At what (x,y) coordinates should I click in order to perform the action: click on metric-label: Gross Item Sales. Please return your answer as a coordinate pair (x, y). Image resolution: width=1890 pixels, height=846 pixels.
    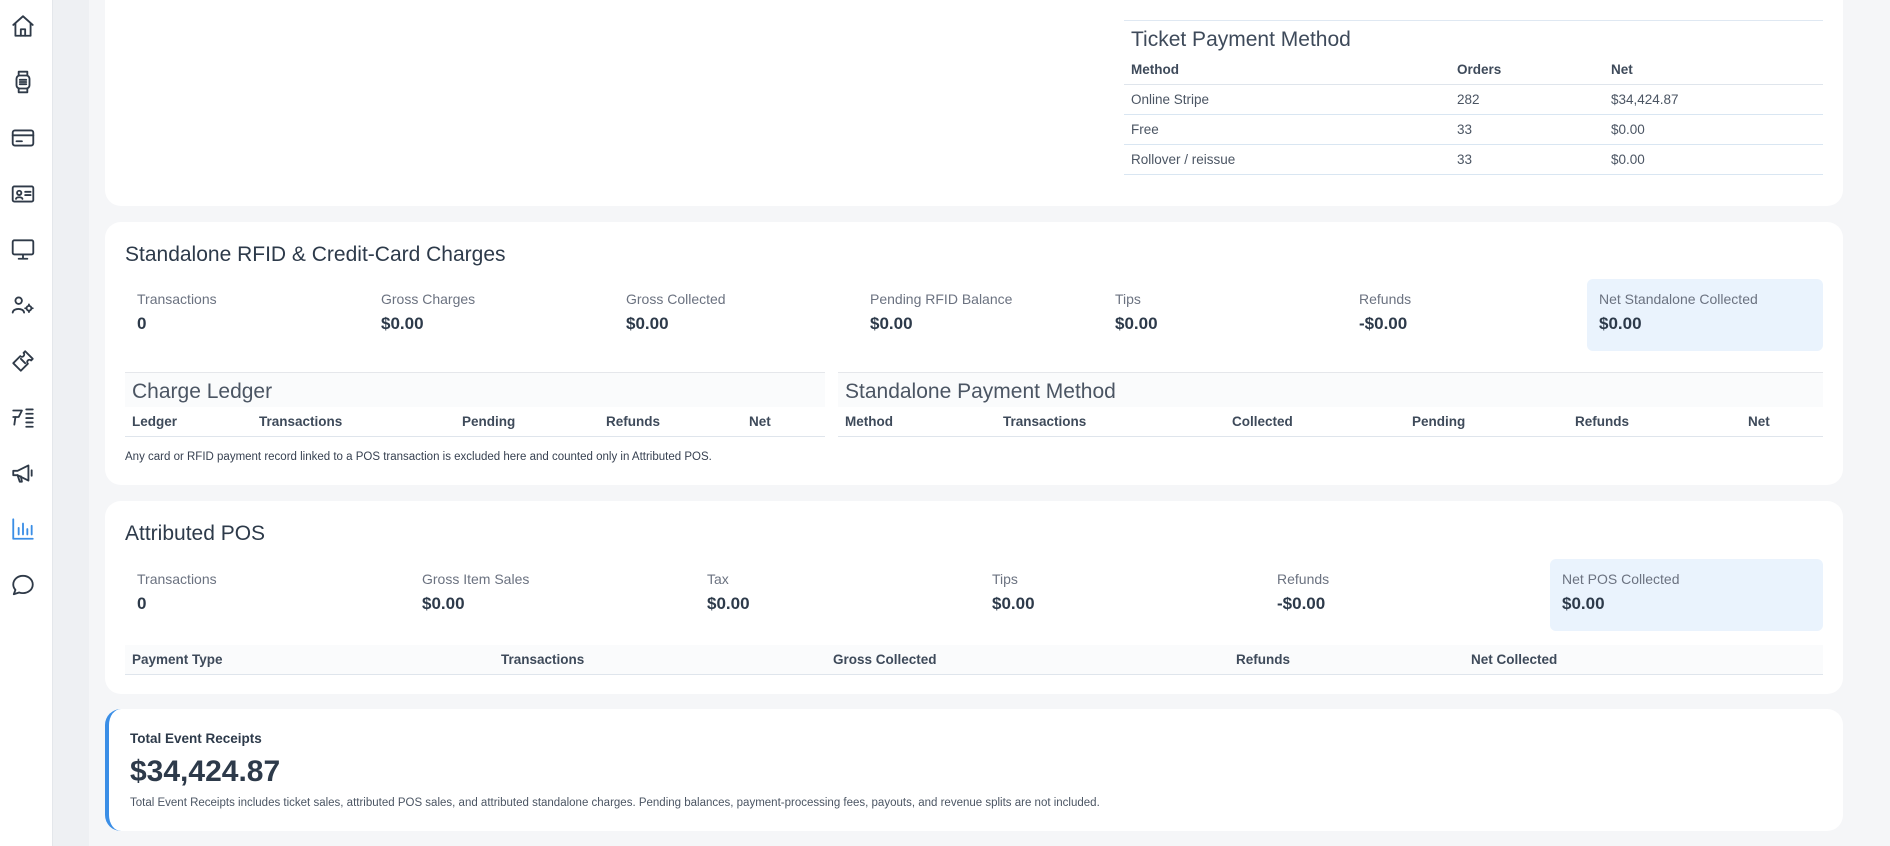
    Looking at the image, I should click on (476, 579).